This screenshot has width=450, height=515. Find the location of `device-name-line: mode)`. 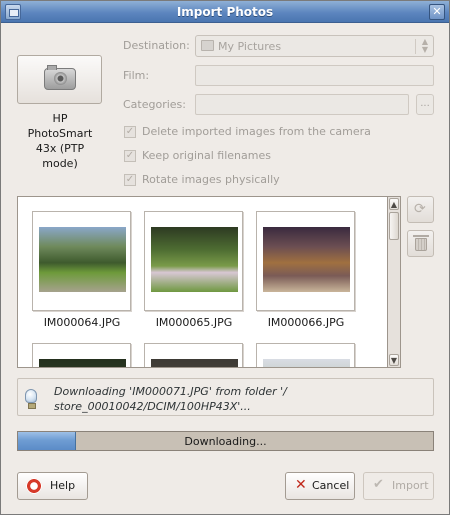

device-name-line: mode) is located at coordinates (60, 163).